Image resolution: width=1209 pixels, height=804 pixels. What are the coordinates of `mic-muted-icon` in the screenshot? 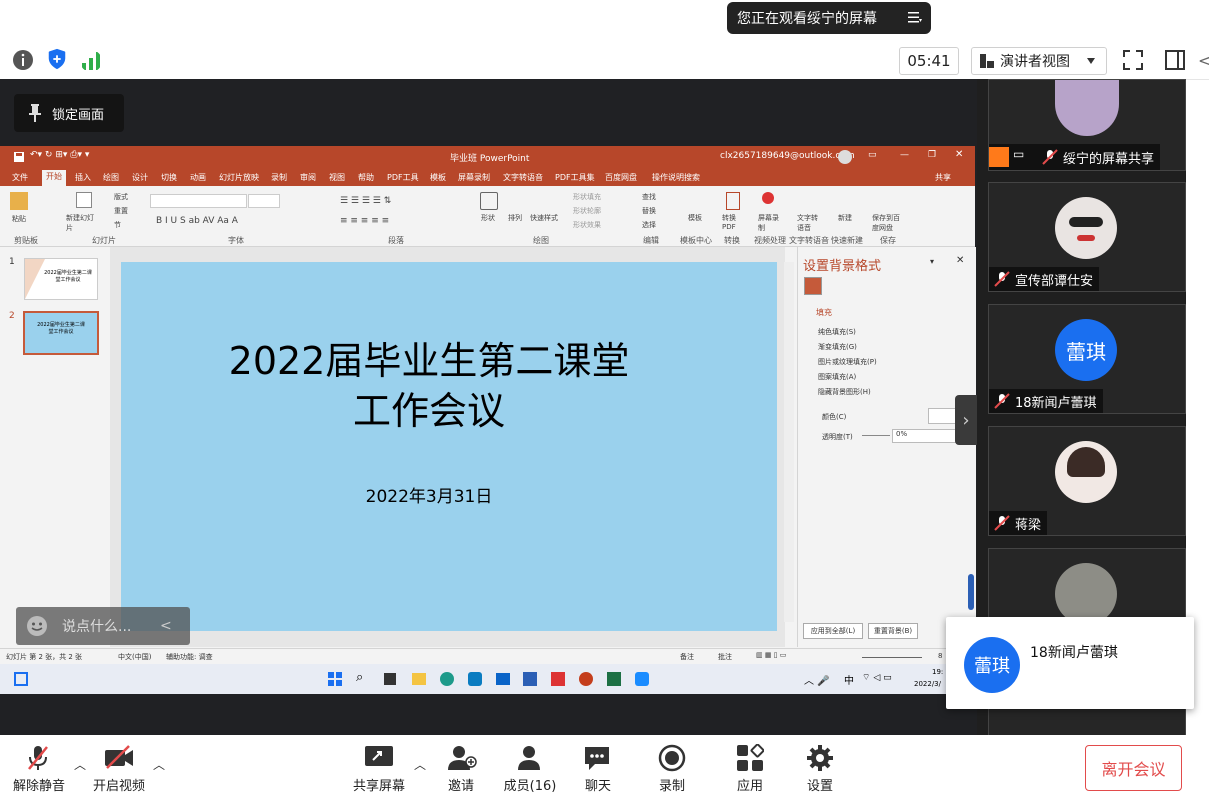 It's located at (38, 758).